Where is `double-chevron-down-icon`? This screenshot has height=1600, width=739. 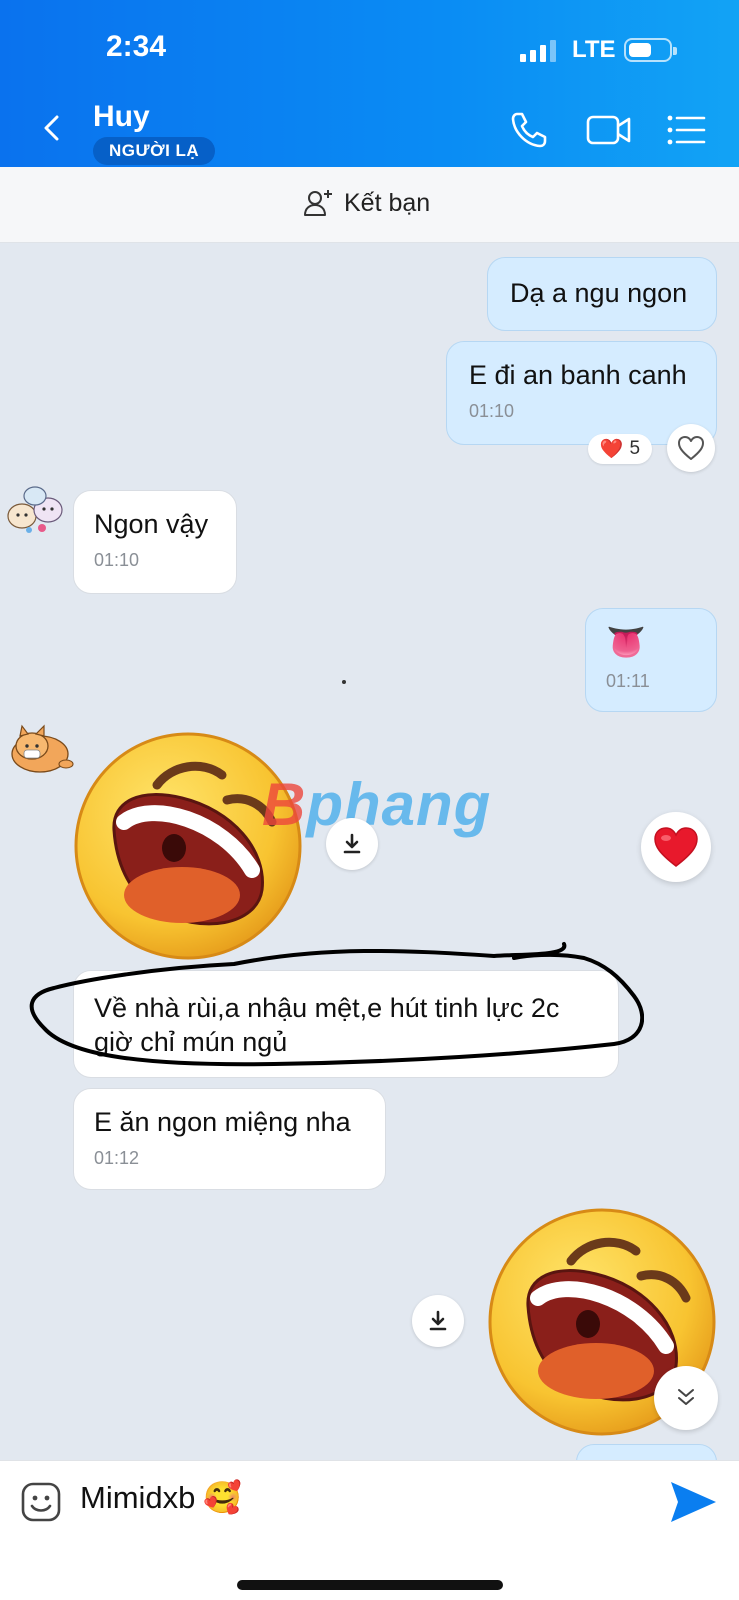
double-chevron-down-icon is located at coordinates (686, 1397).